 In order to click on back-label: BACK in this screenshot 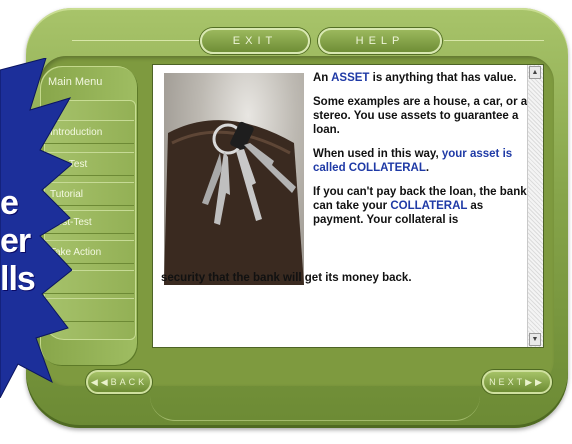, I will do `click(129, 382)`.